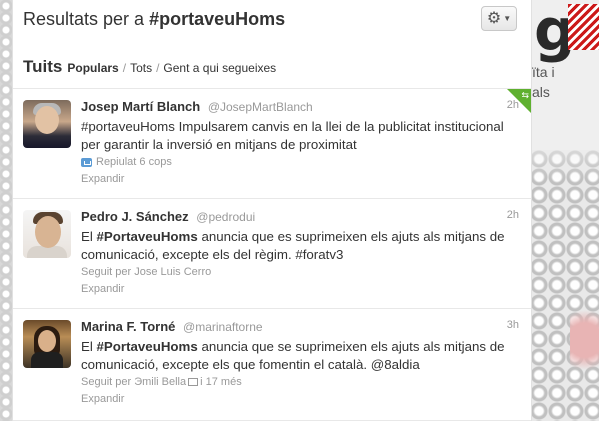  What do you see at coordinates (217, 19) in the screenshot?
I see `search-query: #portaveuHoms` at bounding box center [217, 19].